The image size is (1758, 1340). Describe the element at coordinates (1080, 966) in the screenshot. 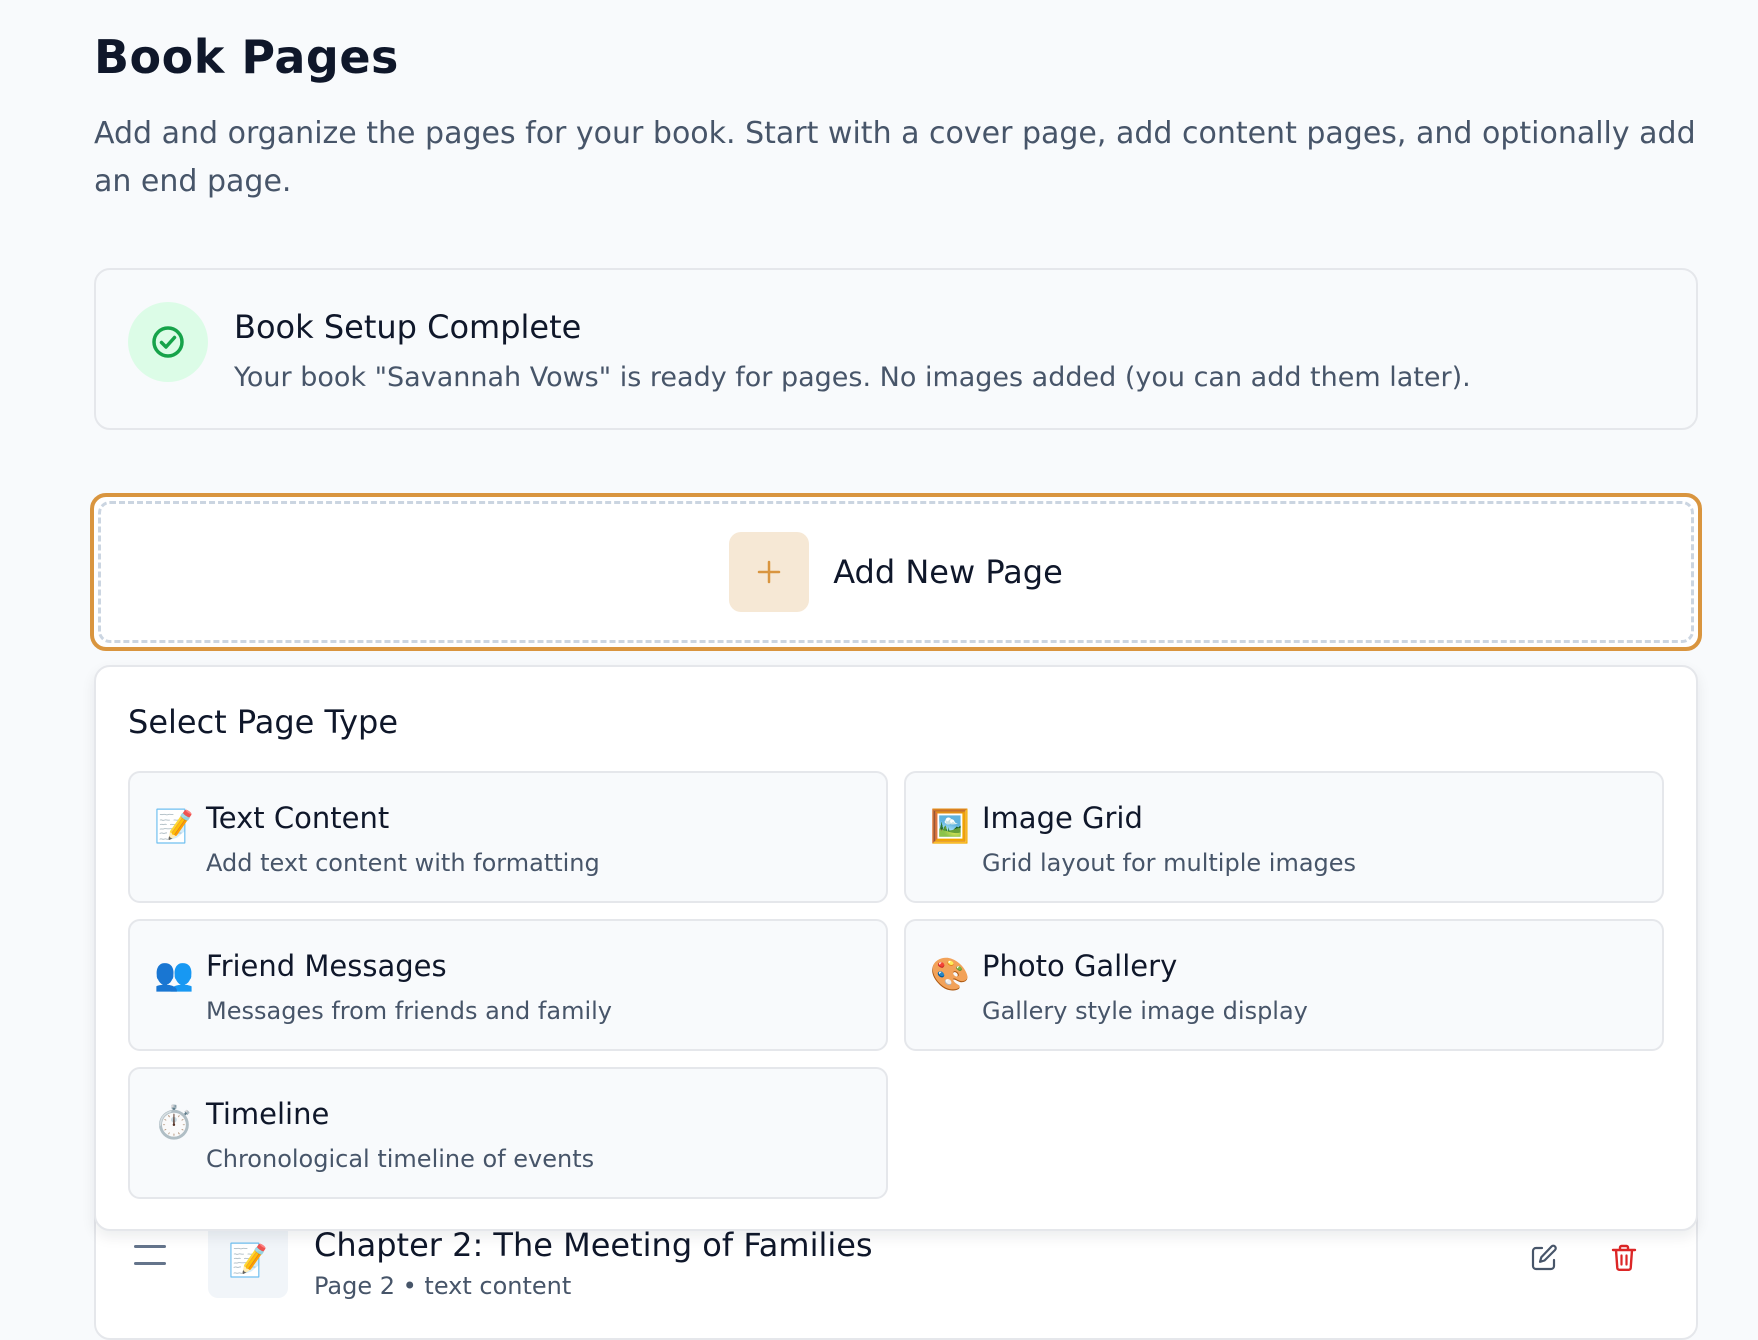

I see `option-title: Photo Gallery` at that location.